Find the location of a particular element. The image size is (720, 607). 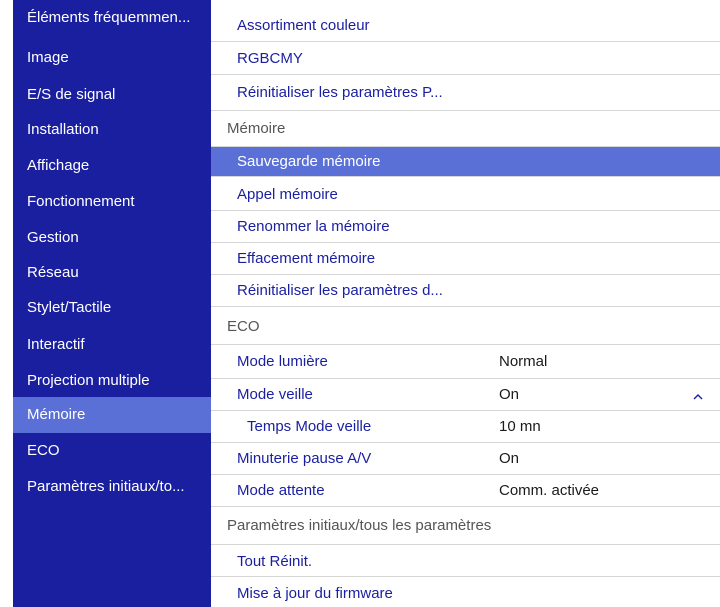

section-header-label: Paramètres initiaux/tous les paramètres is located at coordinates (359, 525).